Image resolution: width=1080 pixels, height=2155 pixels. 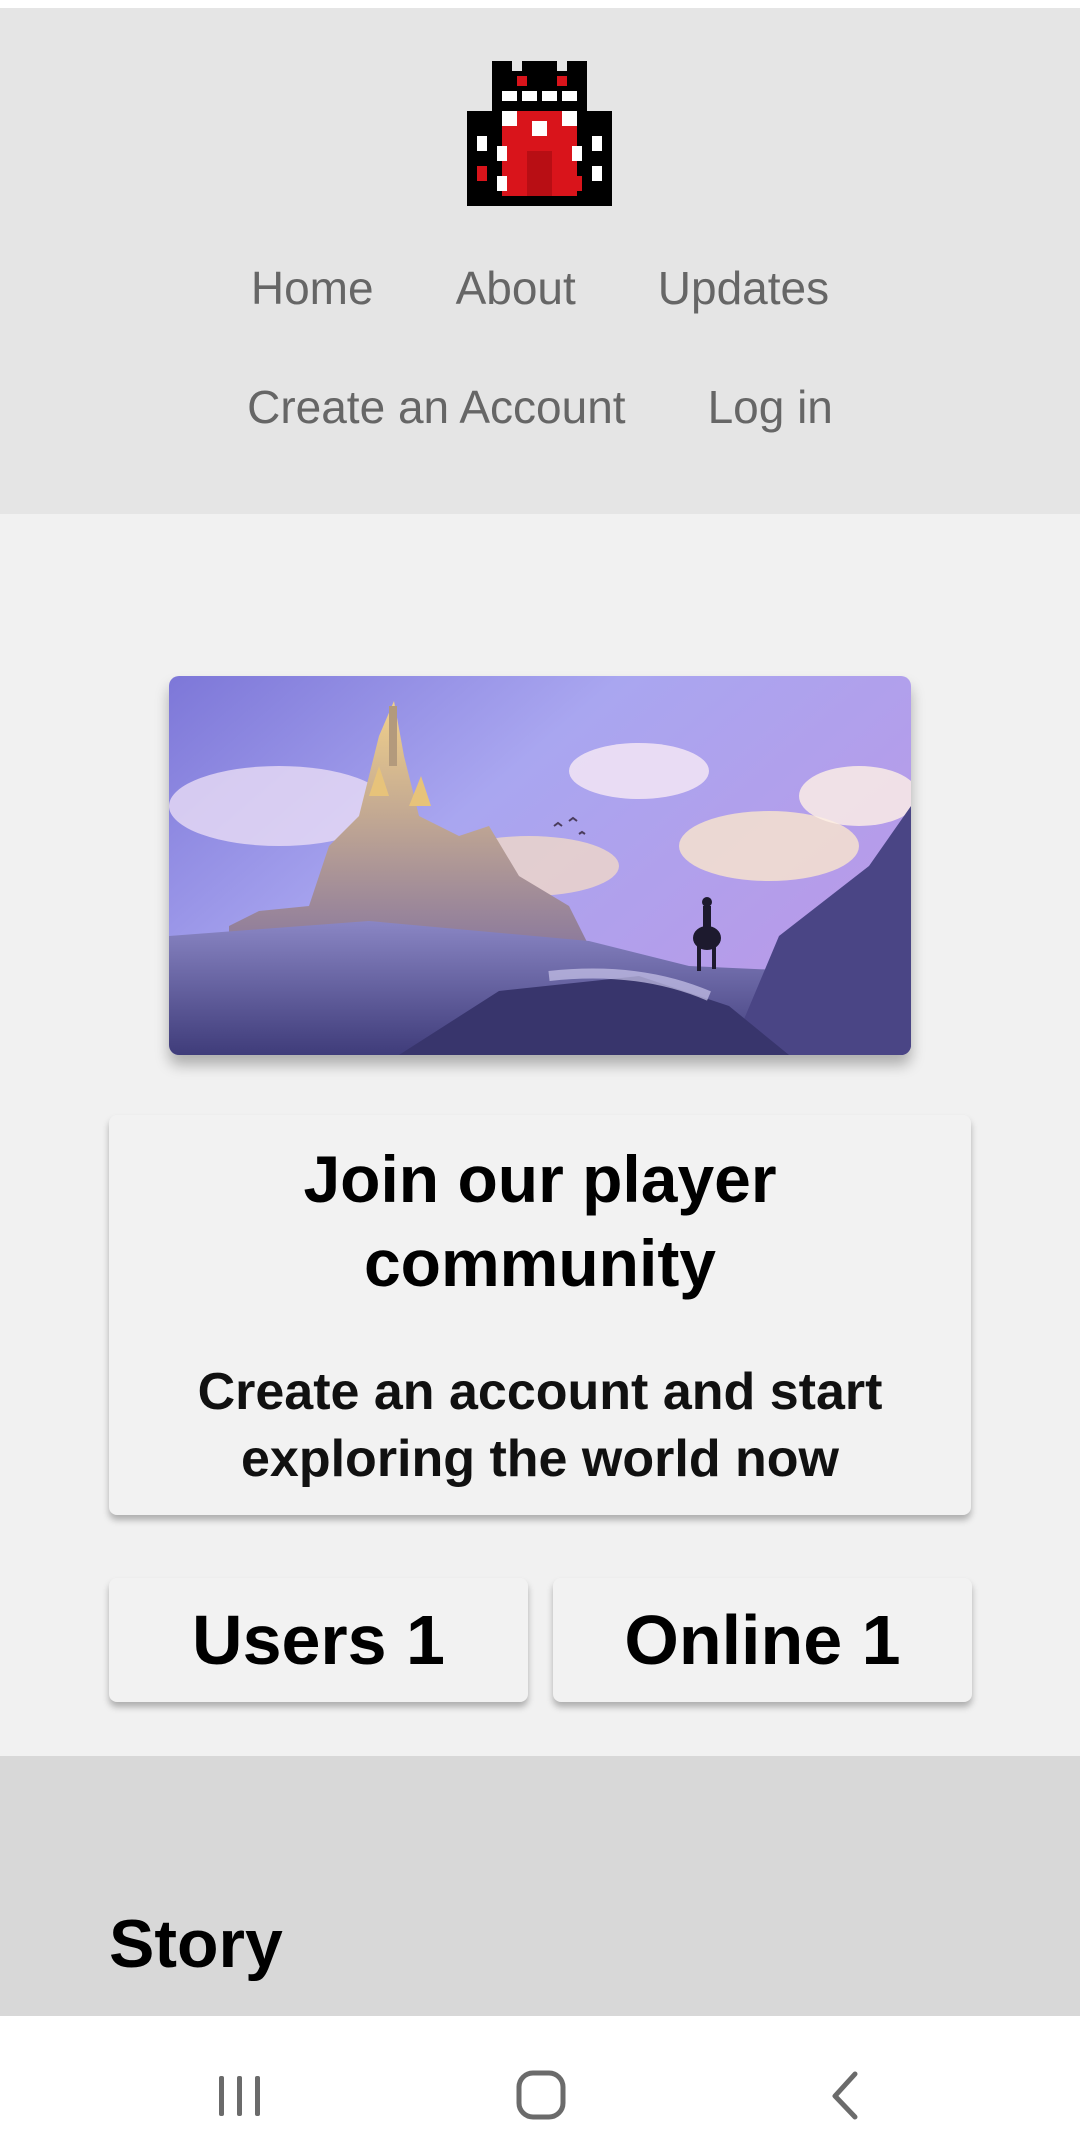 What do you see at coordinates (196, 1944) in the screenshot?
I see `story-heading: Story` at bounding box center [196, 1944].